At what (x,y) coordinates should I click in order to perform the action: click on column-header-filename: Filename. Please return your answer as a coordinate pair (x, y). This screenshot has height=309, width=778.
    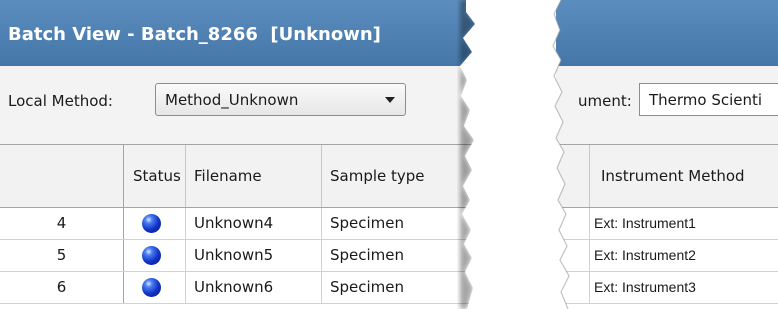
    Looking at the image, I should click on (254, 176).